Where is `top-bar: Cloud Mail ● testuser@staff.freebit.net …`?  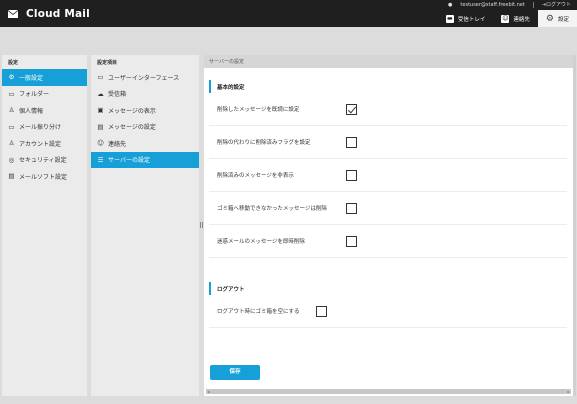 top-bar: Cloud Mail ● testuser@staff.freebit.net … is located at coordinates (288, 13).